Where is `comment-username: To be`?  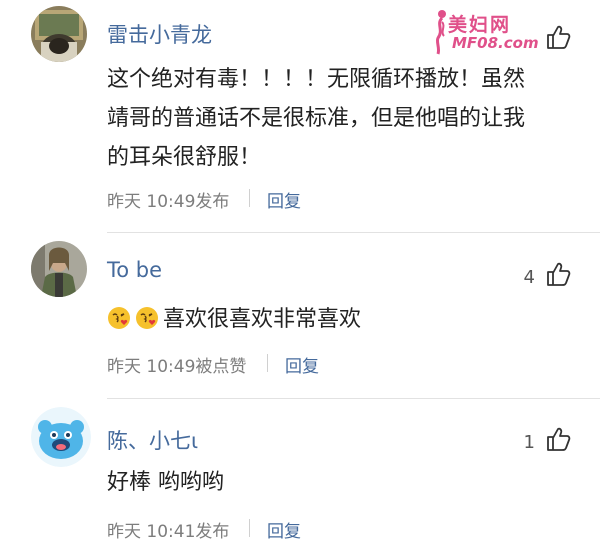 comment-username: To be is located at coordinates (134, 270).